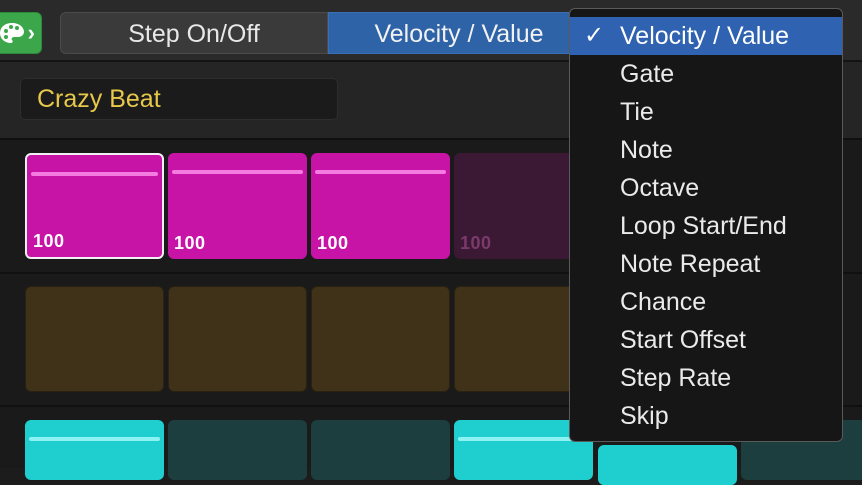 This screenshot has width=862, height=485. I want to click on menu-item-step-rate: Step Rate, so click(706, 378).